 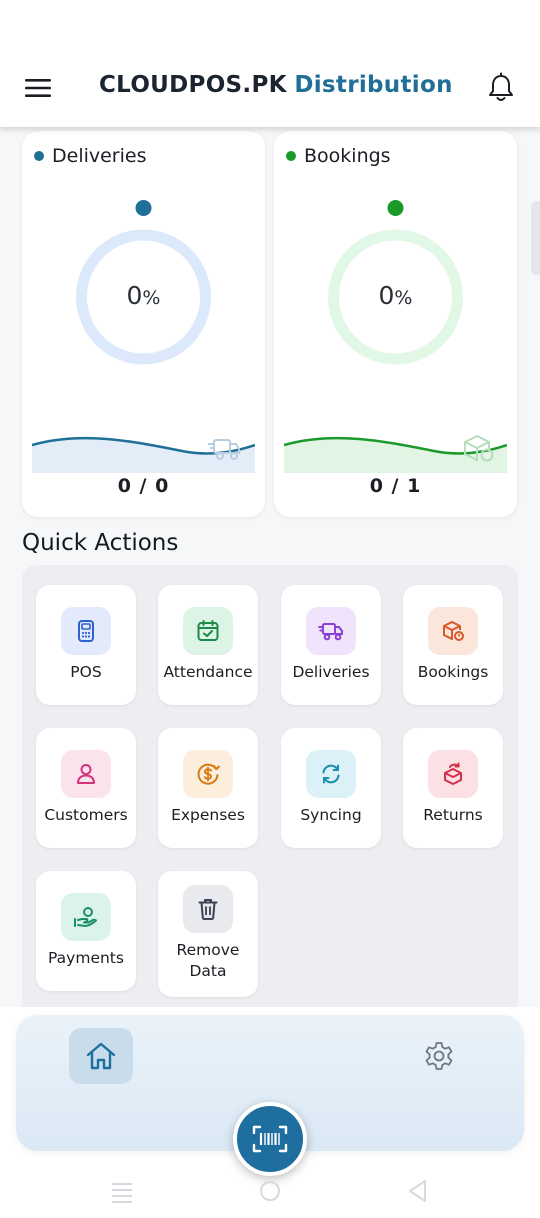 What do you see at coordinates (501, 88) in the screenshot?
I see `bell-icon` at bounding box center [501, 88].